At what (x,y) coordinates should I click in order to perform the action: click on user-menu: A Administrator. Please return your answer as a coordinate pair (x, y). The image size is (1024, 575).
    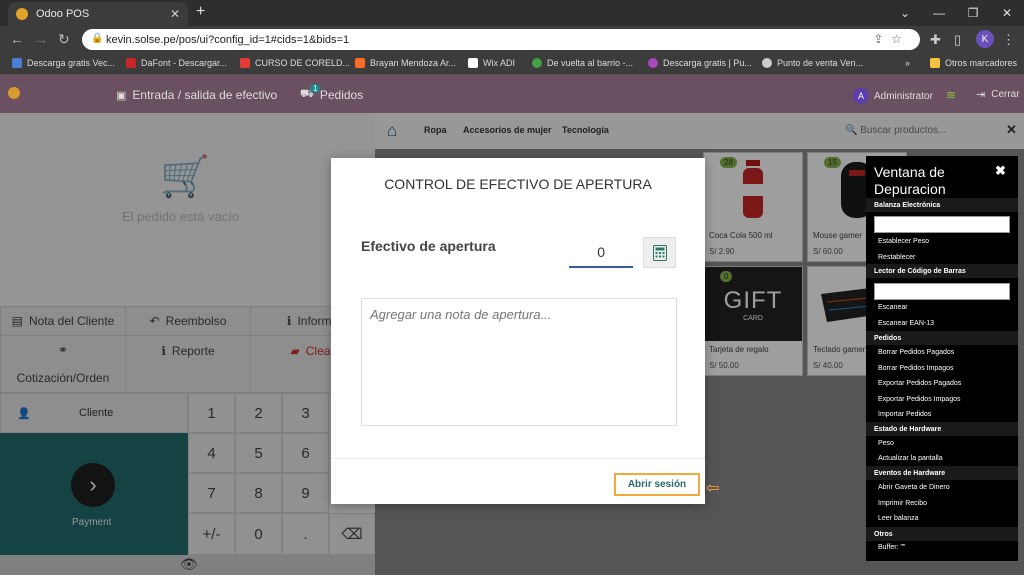
    Looking at the image, I should click on (893, 96).